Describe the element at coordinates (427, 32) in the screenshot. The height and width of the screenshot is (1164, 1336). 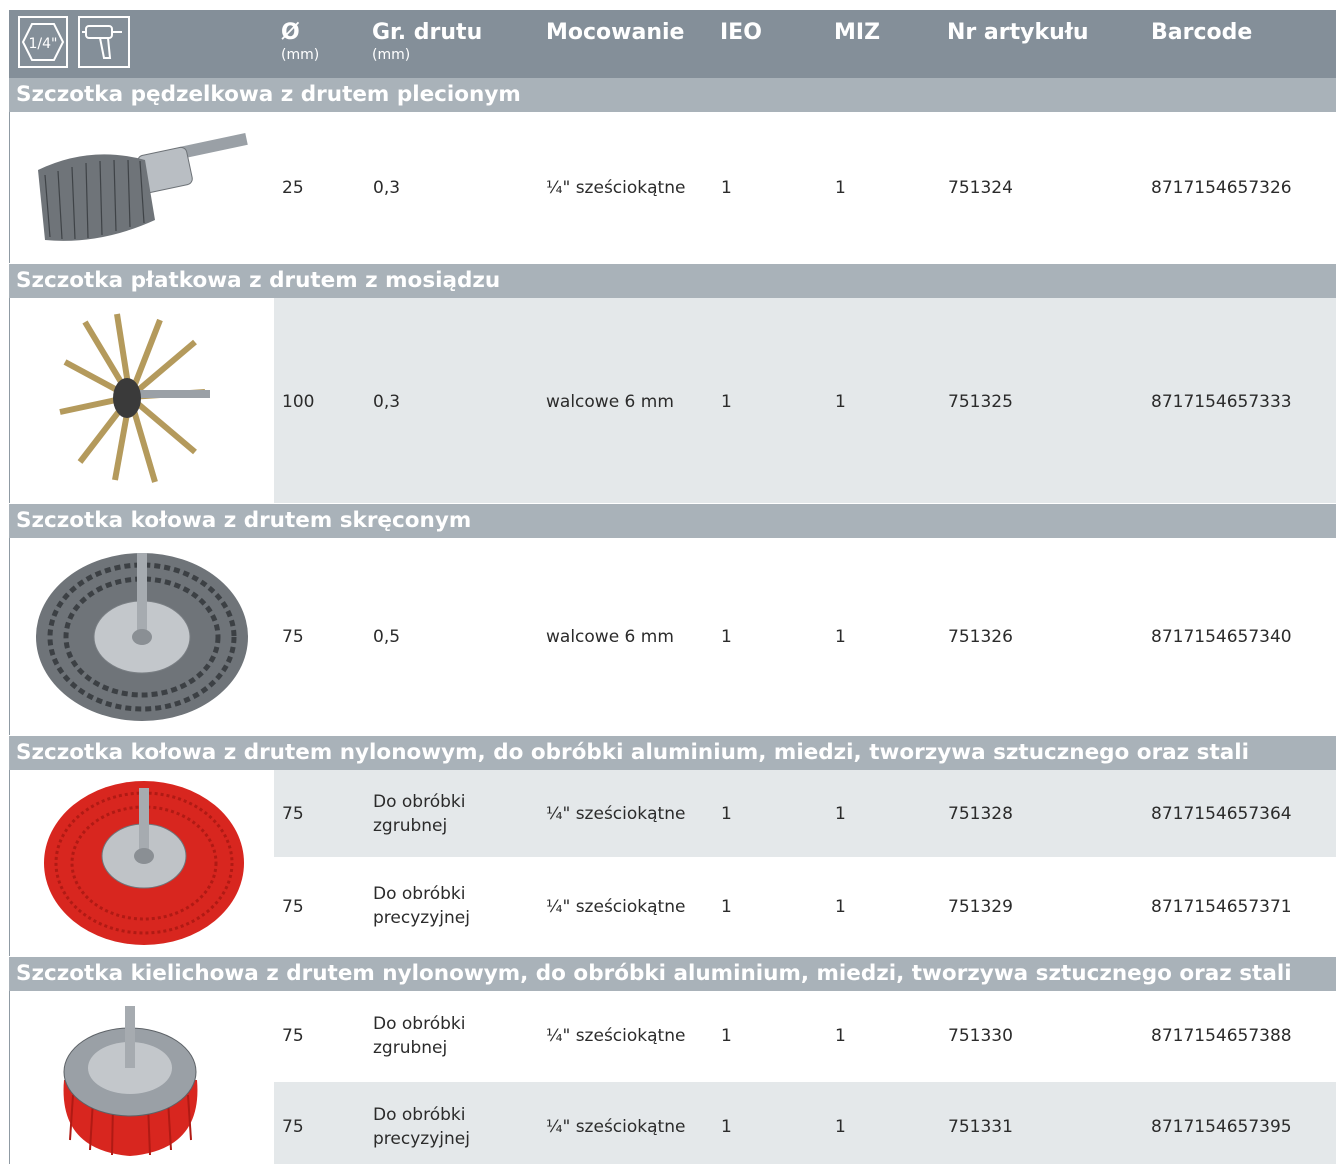
I see `col-wire-title: Gr. drutu` at that location.